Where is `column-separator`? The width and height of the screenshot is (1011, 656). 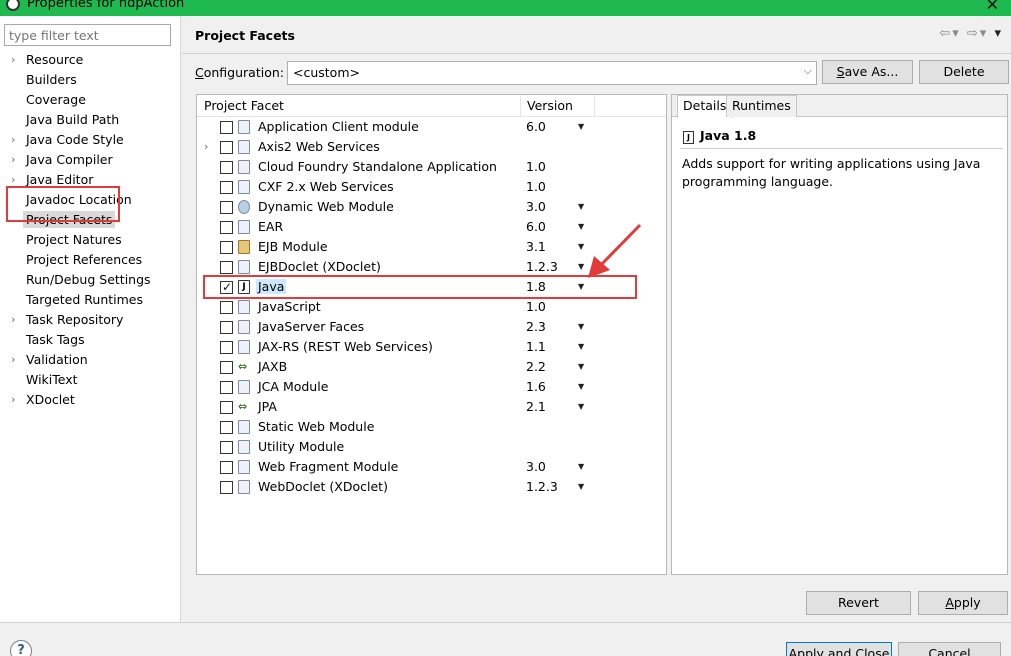 column-separator is located at coordinates (594, 106).